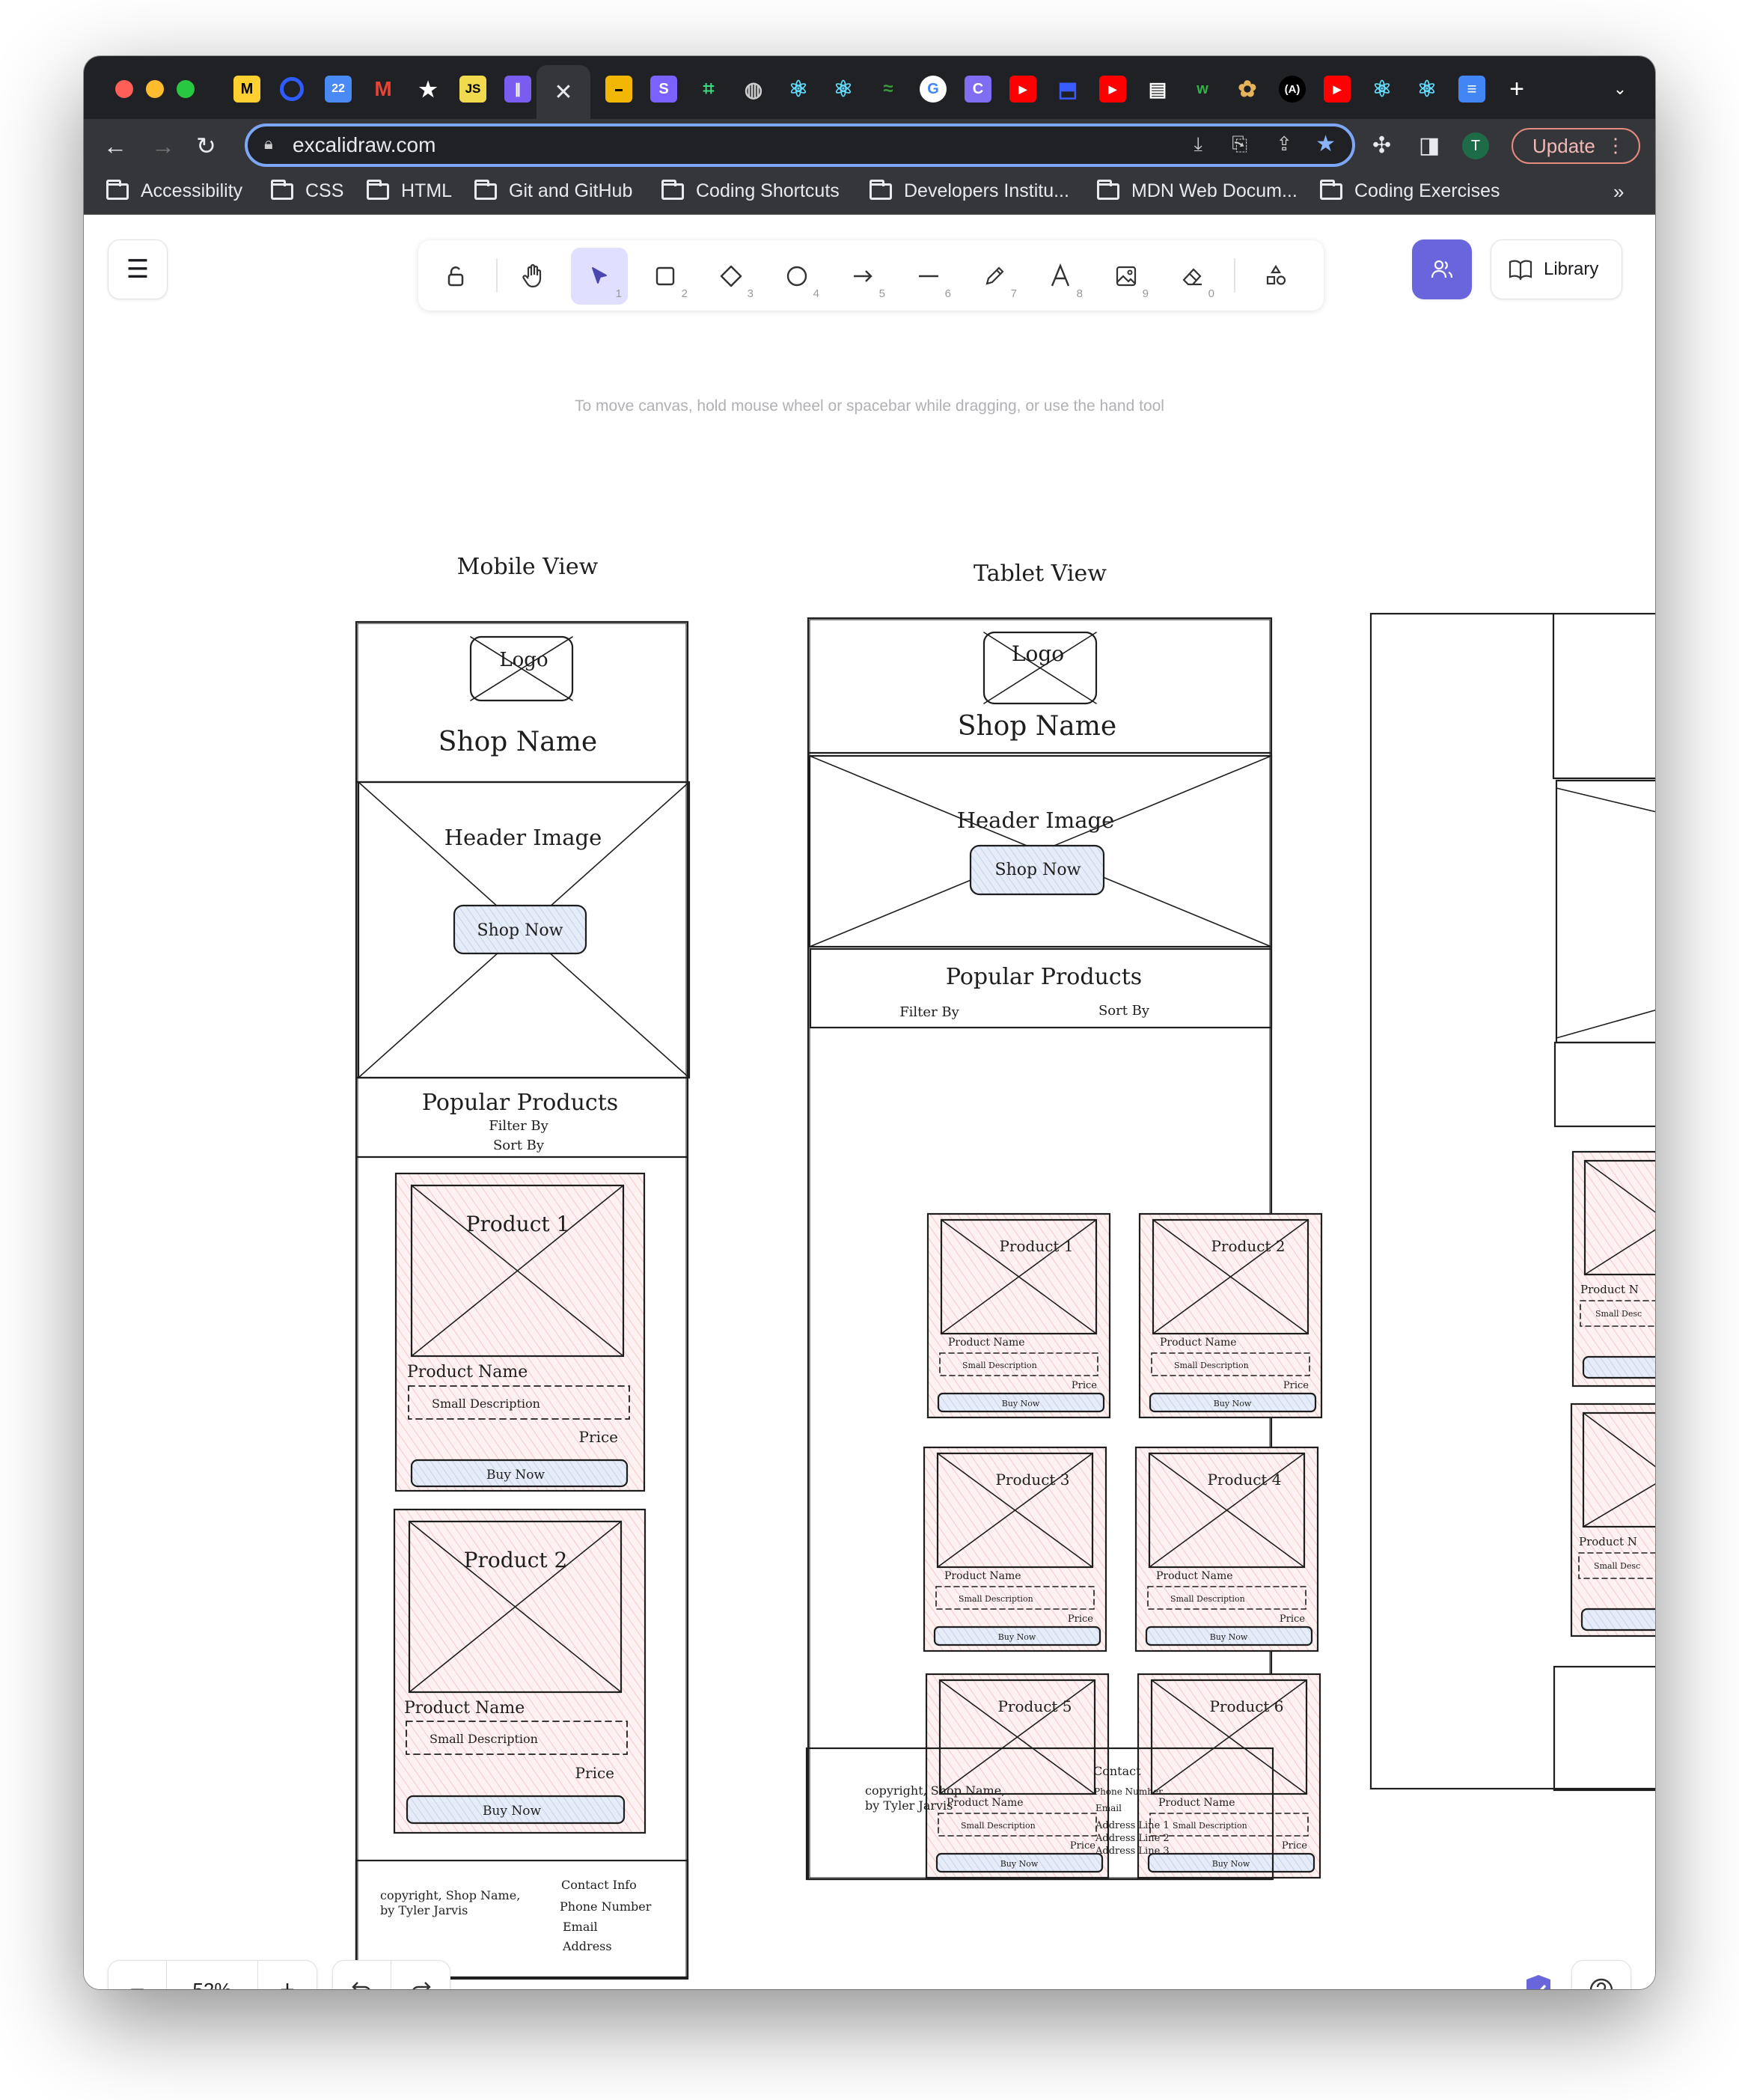  What do you see at coordinates (473, 89) in the screenshot?
I see `js-icon: JS` at bounding box center [473, 89].